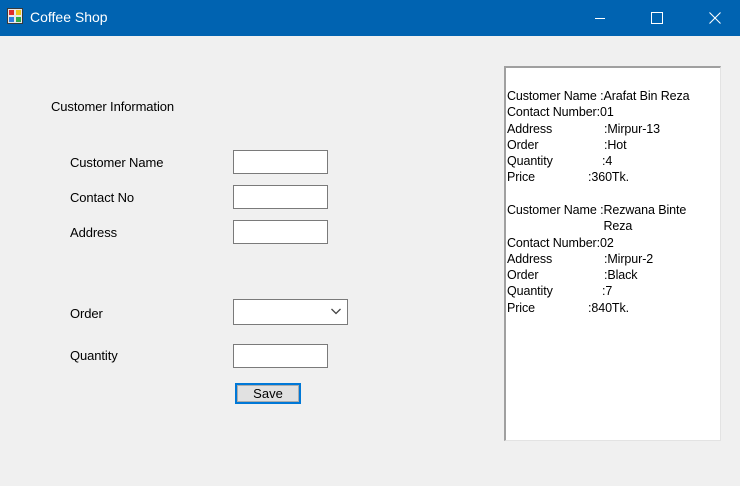  Describe the element at coordinates (615, 144) in the screenshot. I see `record-value: :Hot` at that location.